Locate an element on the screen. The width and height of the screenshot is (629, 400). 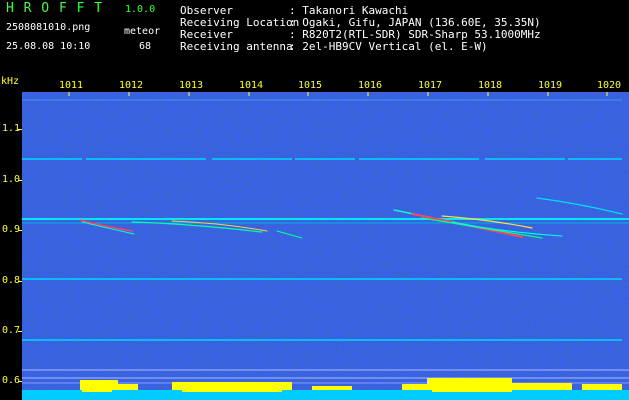
x-tick-label: 1020 is located at coordinates (609, 85).